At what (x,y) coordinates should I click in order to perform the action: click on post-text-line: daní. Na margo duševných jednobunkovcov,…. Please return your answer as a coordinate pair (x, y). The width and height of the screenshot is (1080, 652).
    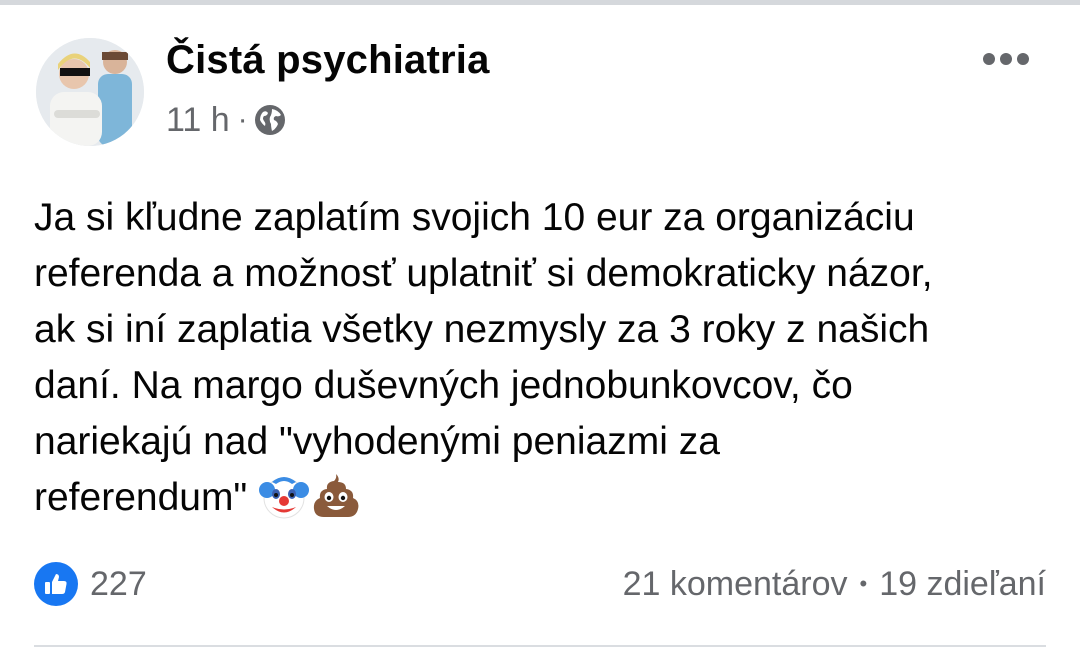
    Looking at the image, I should click on (443, 385).